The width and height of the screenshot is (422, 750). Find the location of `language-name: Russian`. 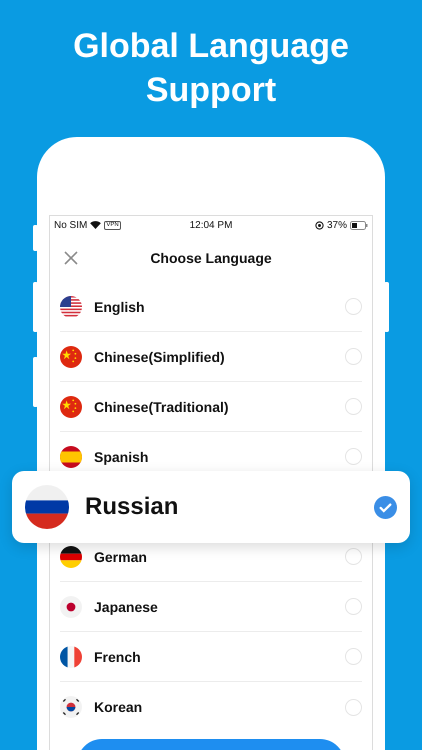

language-name: Russian is located at coordinates (132, 507).